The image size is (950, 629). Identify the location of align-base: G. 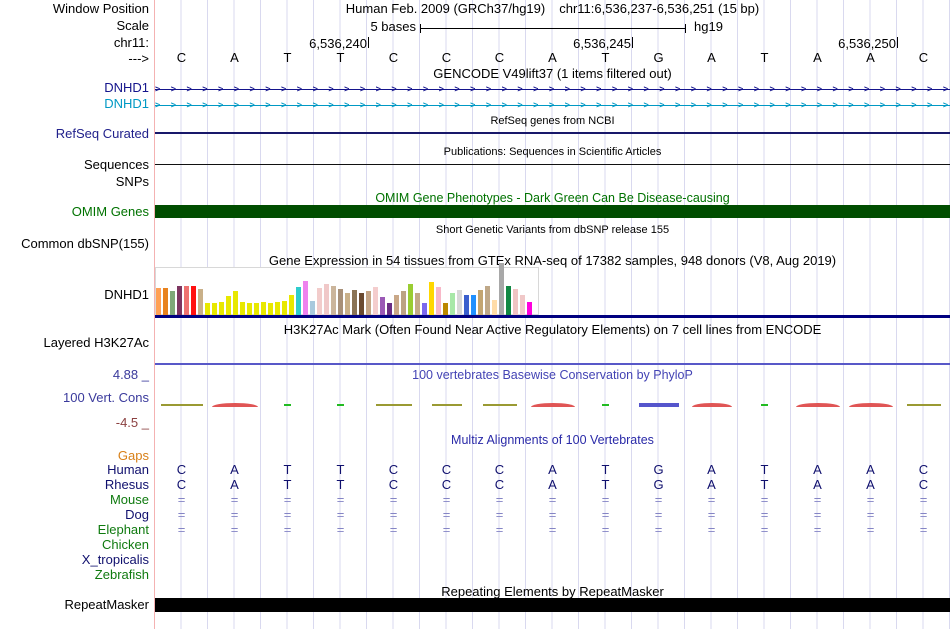
(658, 470).